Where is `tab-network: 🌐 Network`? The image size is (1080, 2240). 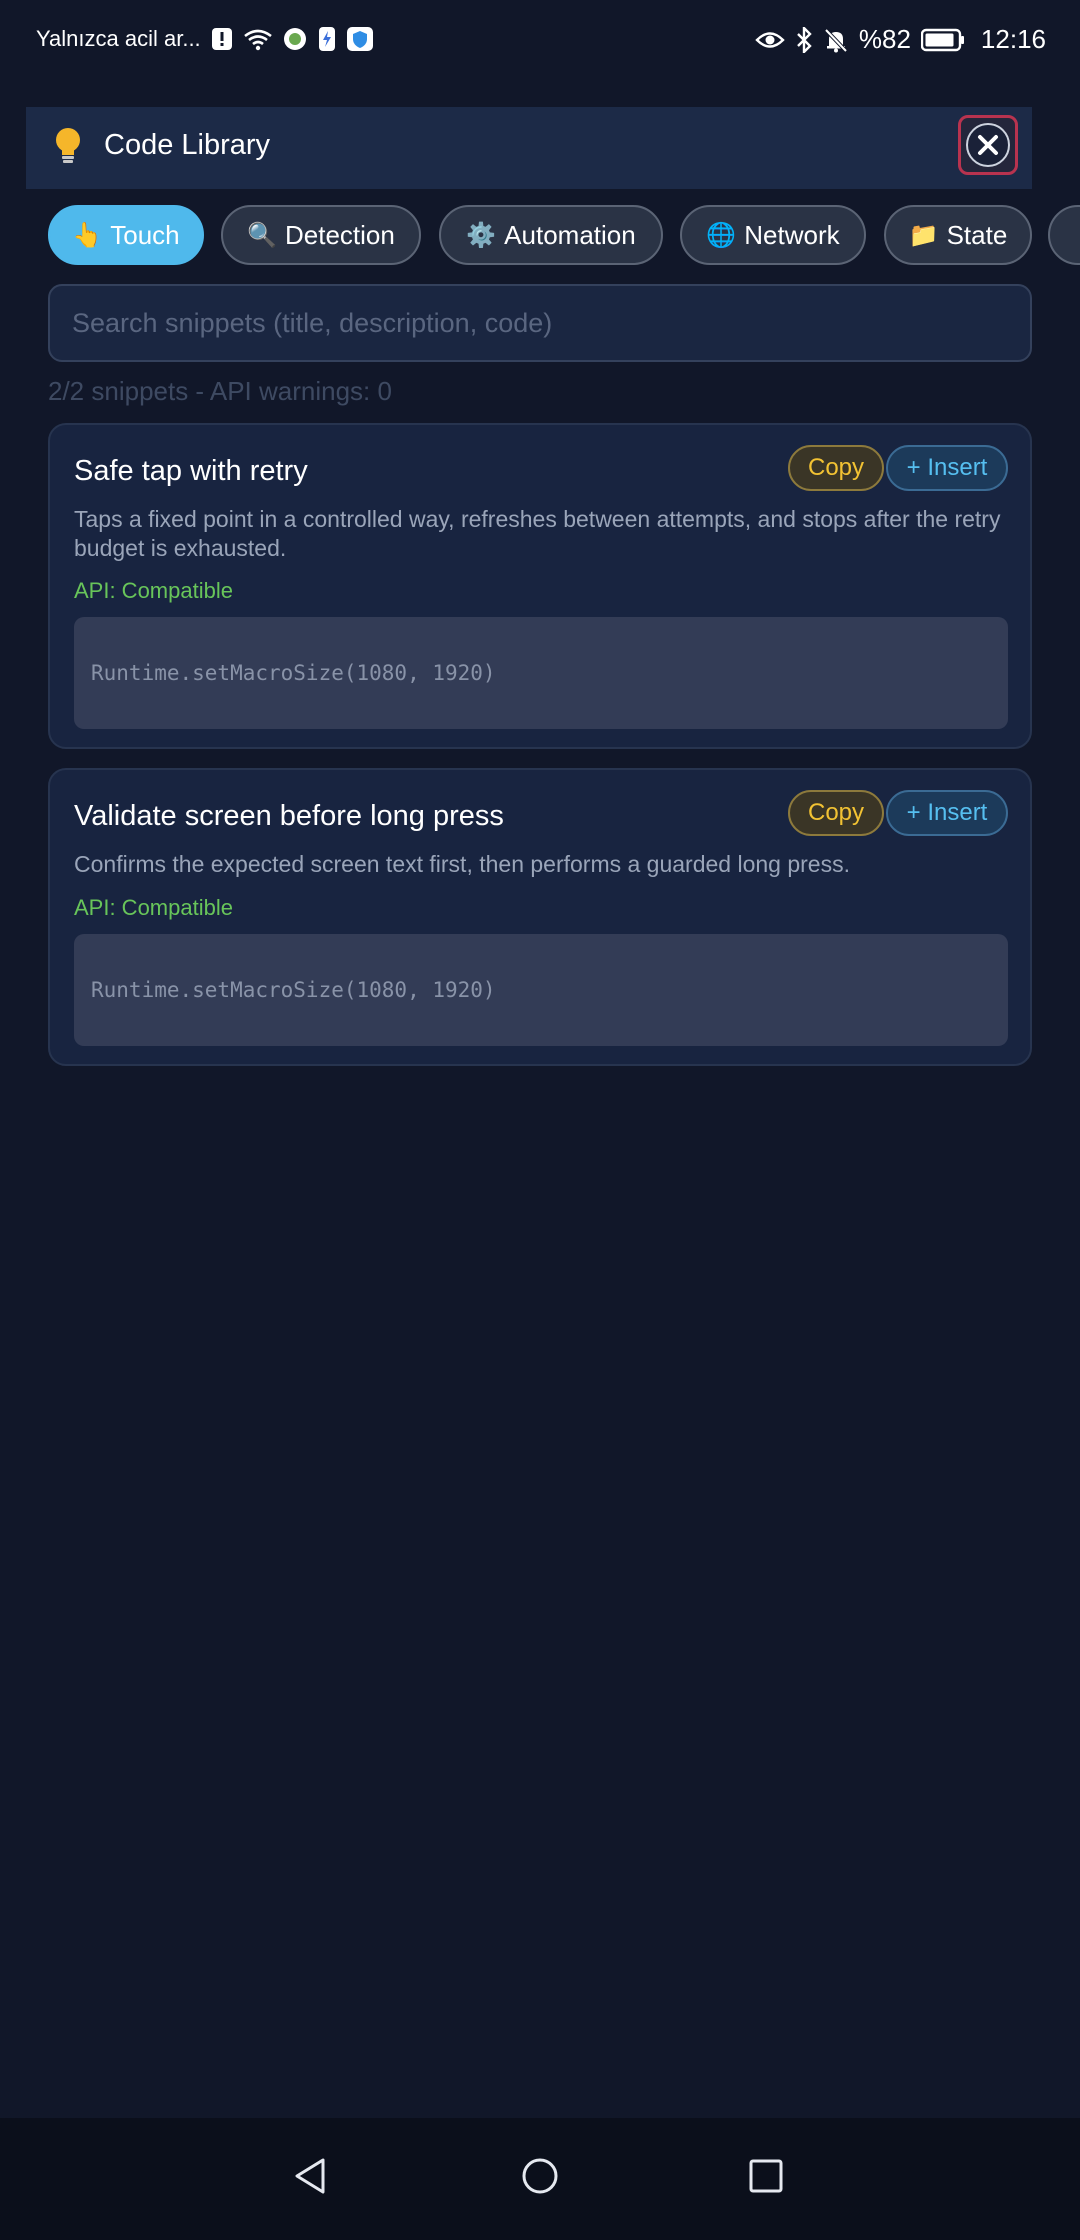 tab-network: 🌐 Network is located at coordinates (773, 235).